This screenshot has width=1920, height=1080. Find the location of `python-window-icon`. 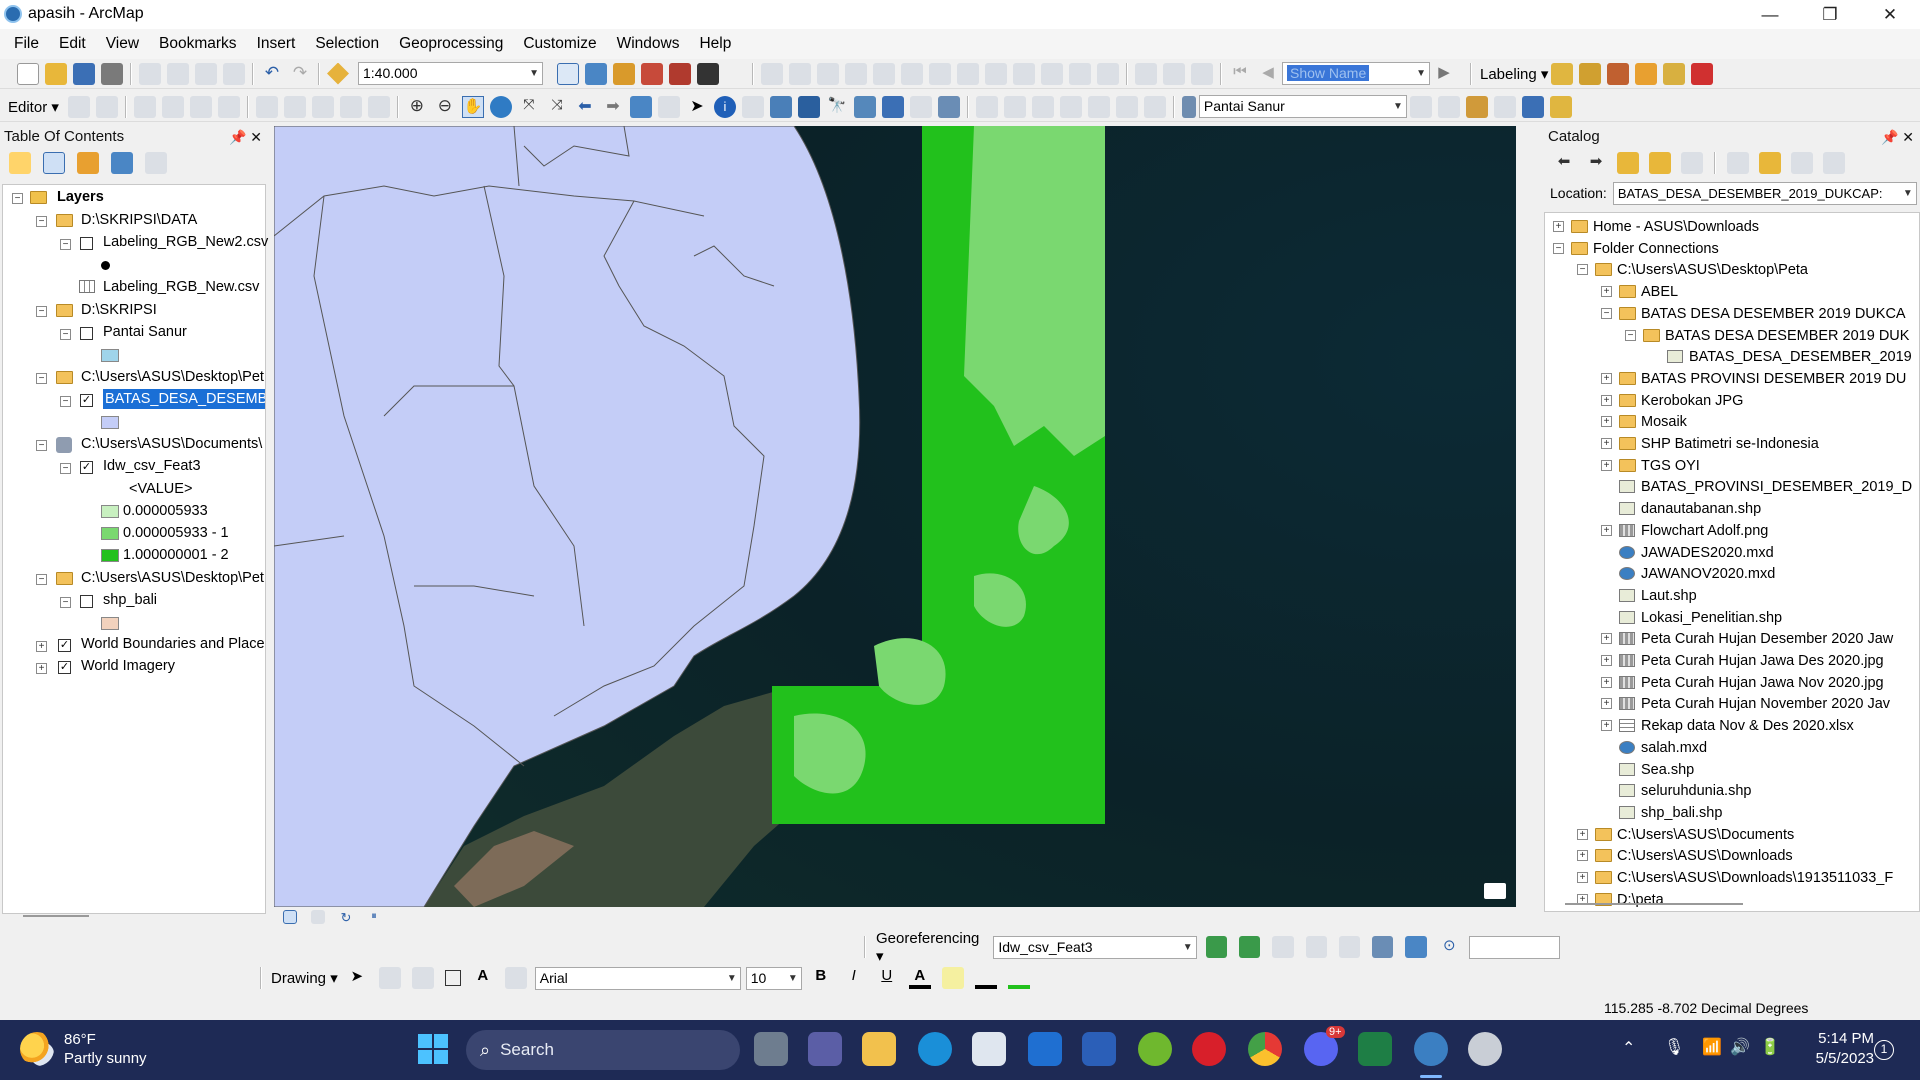

python-window-icon is located at coordinates (708, 73).